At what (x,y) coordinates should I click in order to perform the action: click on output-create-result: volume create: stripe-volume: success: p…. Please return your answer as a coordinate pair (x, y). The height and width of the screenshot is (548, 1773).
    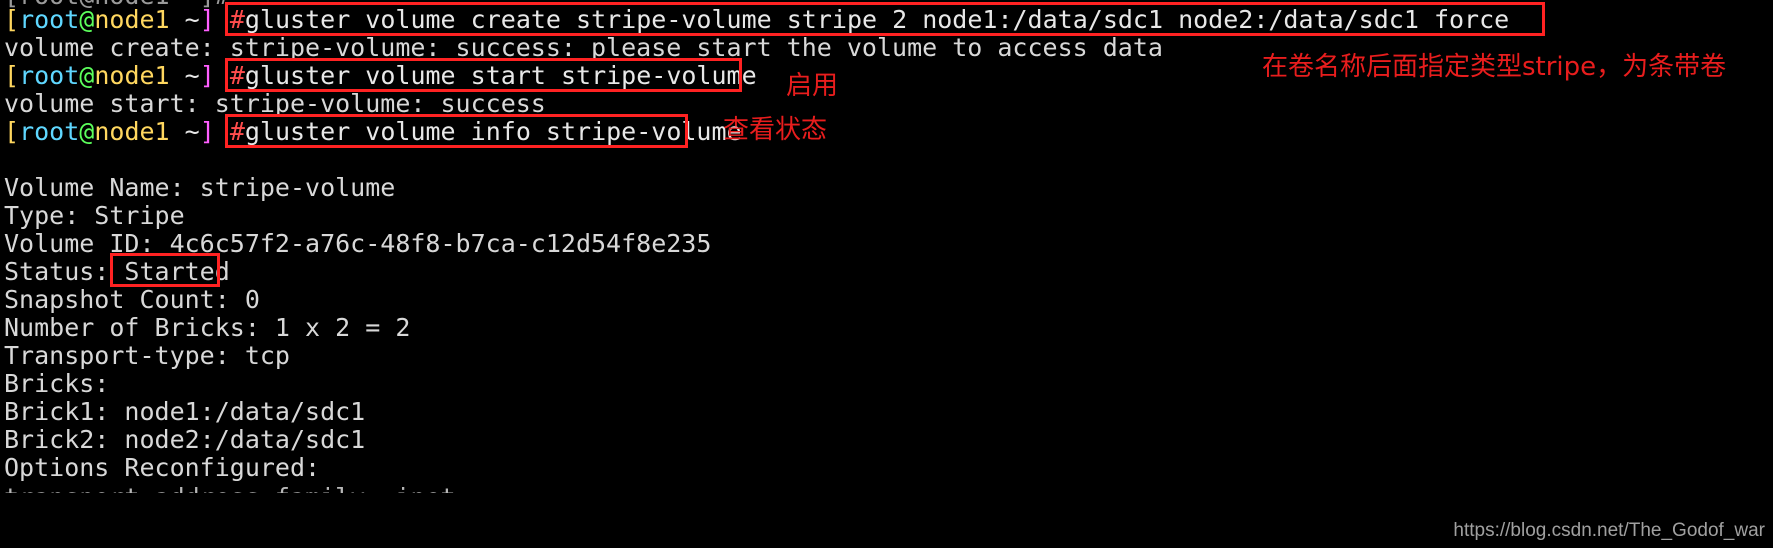
    Looking at the image, I should click on (583, 47).